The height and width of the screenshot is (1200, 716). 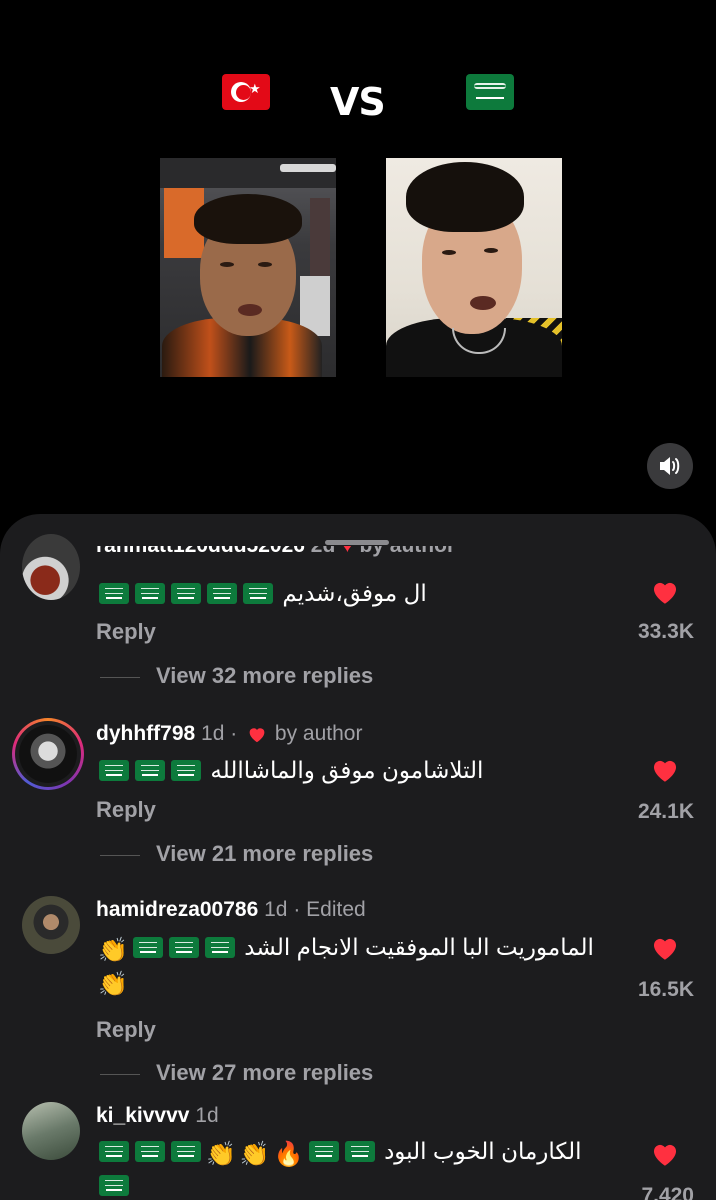 I want to click on turkey-flag-icon: ★, so click(x=246, y=92).